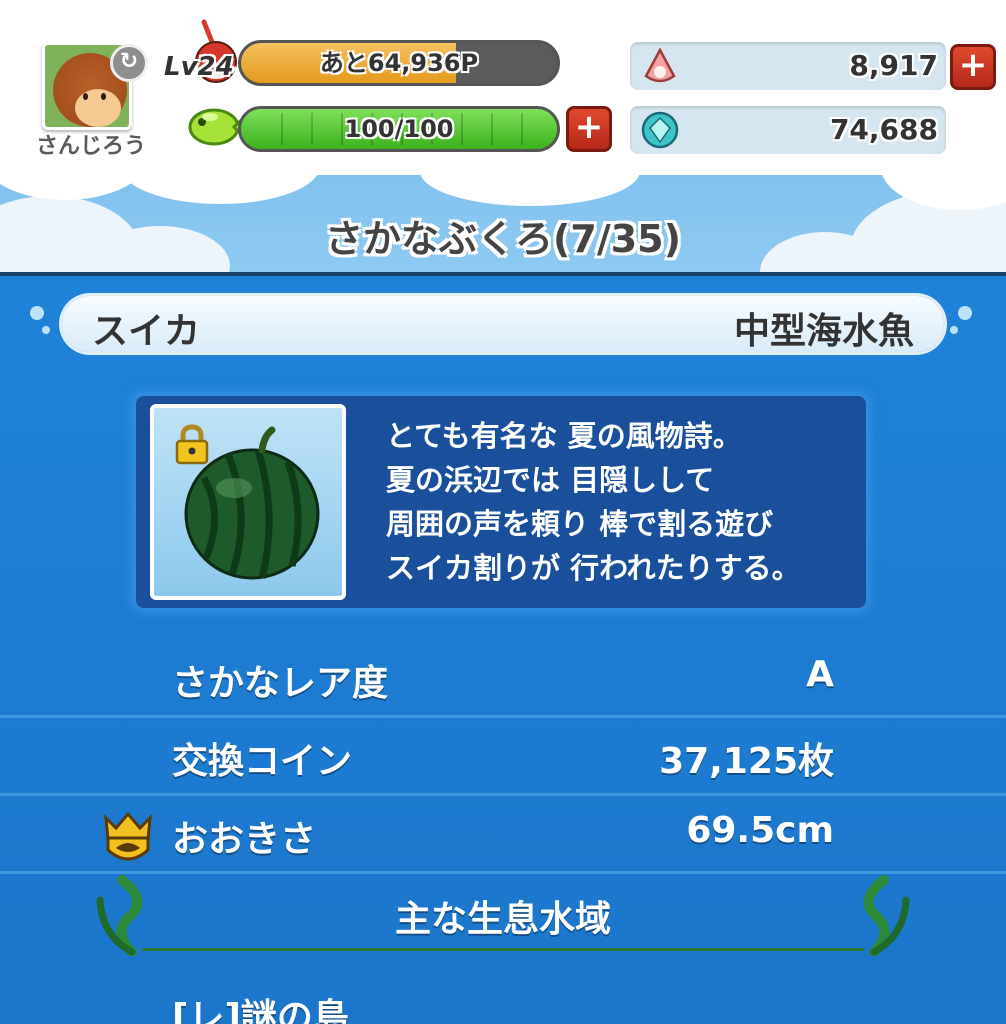 The height and width of the screenshot is (1024, 1006). What do you see at coordinates (129, 63) in the screenshot?
I see `swap-icon: ↻` at bounding box center [129, 63].